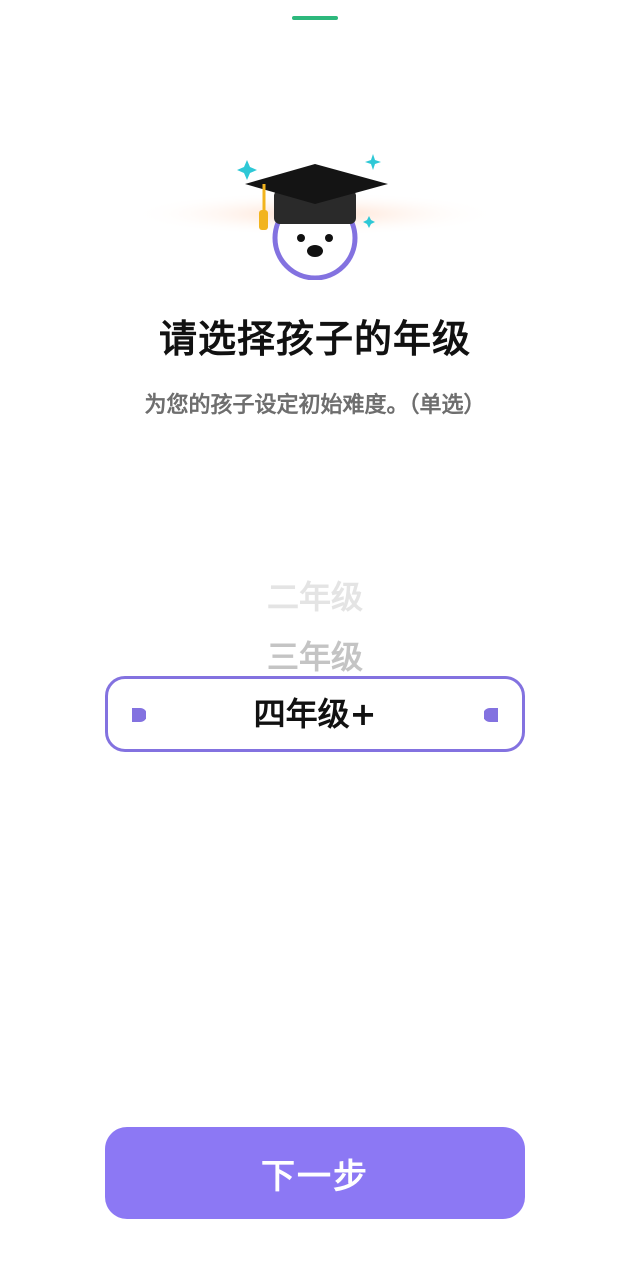  I want to click on page-title: 请选择孩子的年级, so click(314, 339).